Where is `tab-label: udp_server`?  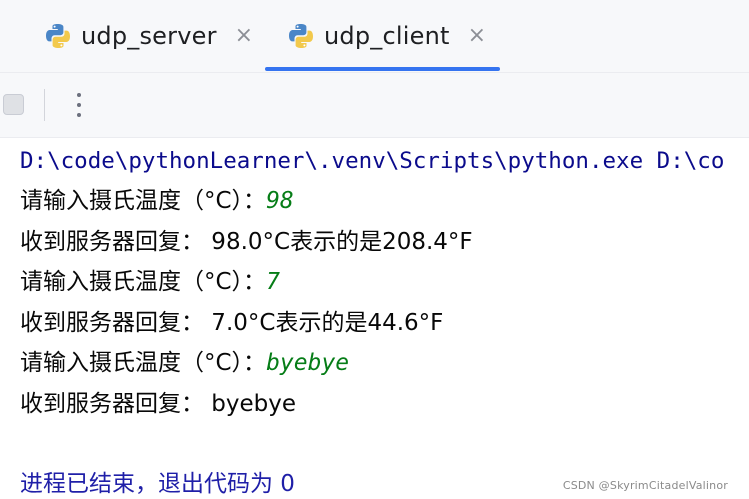
tab-label: udp_server is located at coordinates (149, 36).